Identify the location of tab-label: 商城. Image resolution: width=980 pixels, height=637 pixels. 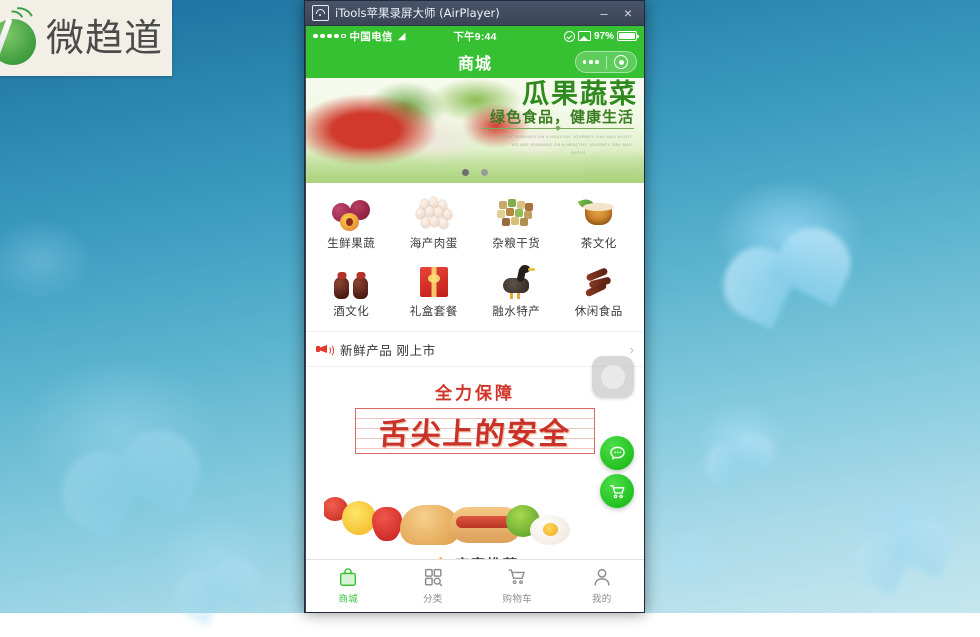
(348, 599).